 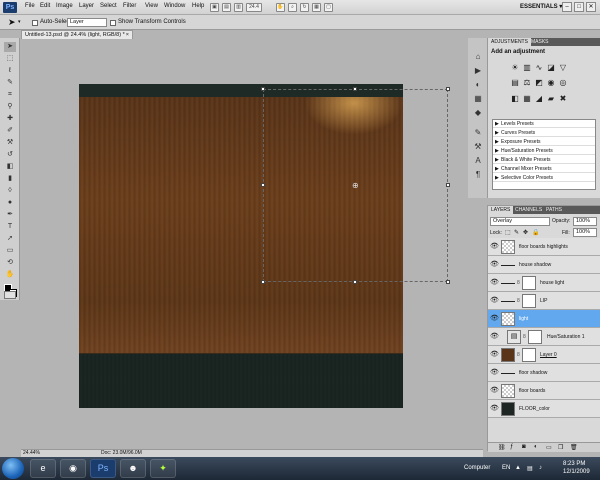 I want to click on fill-field: 100%, so click(x=585, y=232).